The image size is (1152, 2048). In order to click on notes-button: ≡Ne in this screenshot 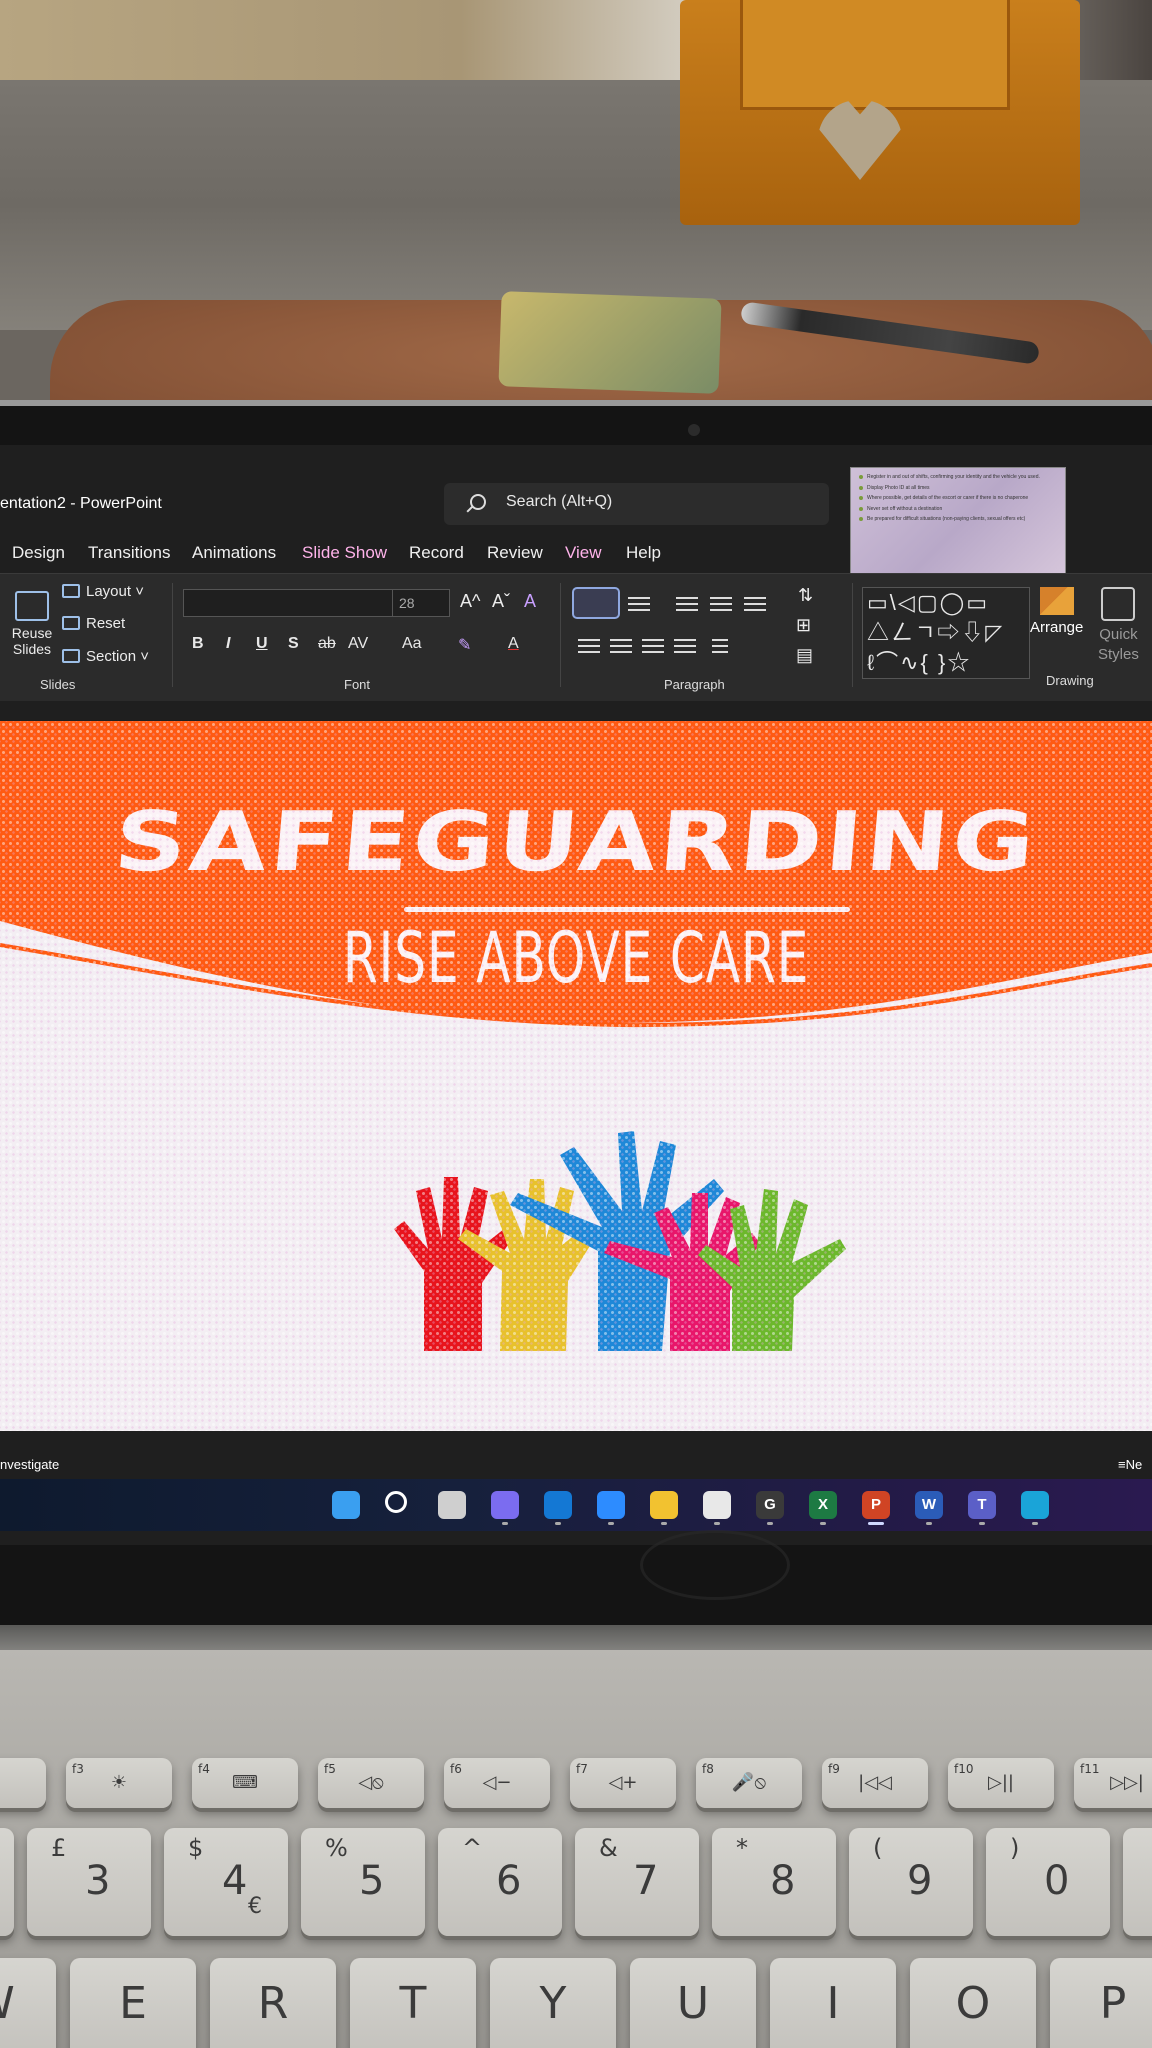, I will do `click(1130, 1464)`.